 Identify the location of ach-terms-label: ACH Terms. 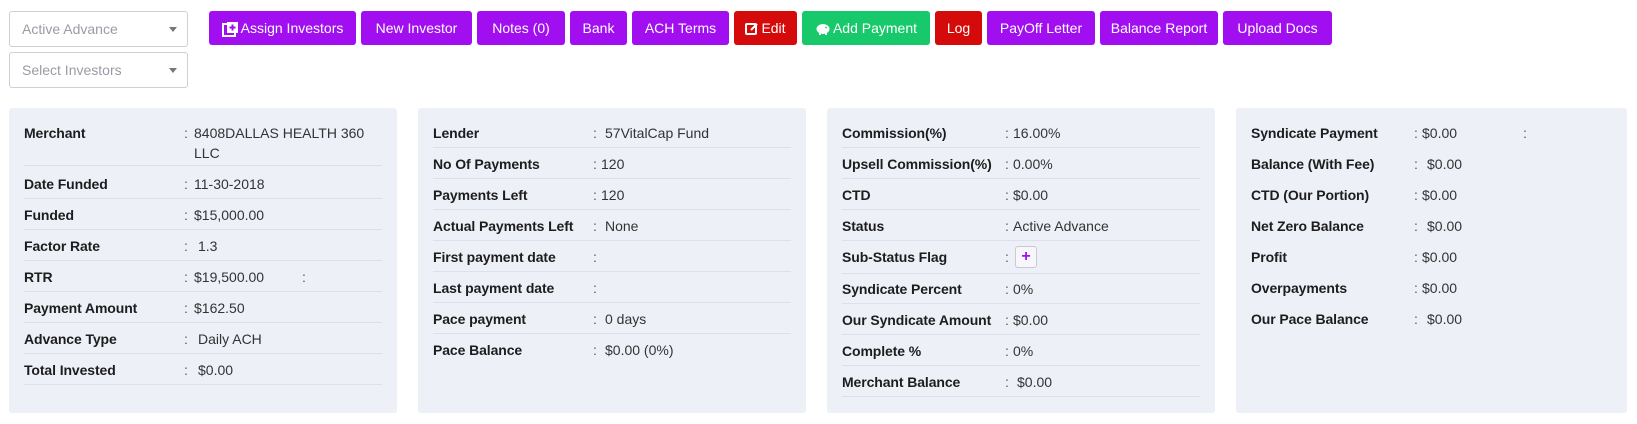
(680, 28).